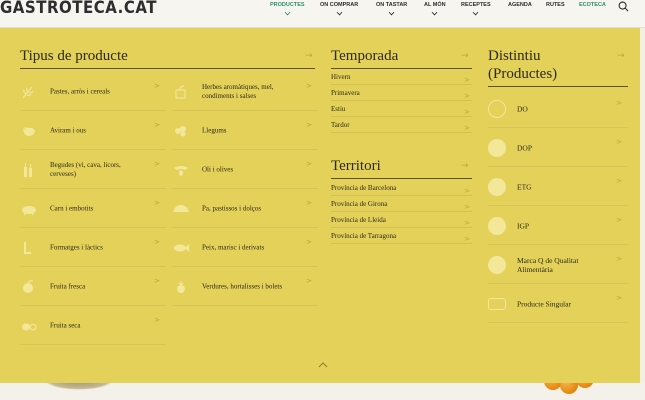 The width and height of the screenshot is (645, 400). I want to click on distintiu-title: Distintiu (Productes), so click(522, 65).